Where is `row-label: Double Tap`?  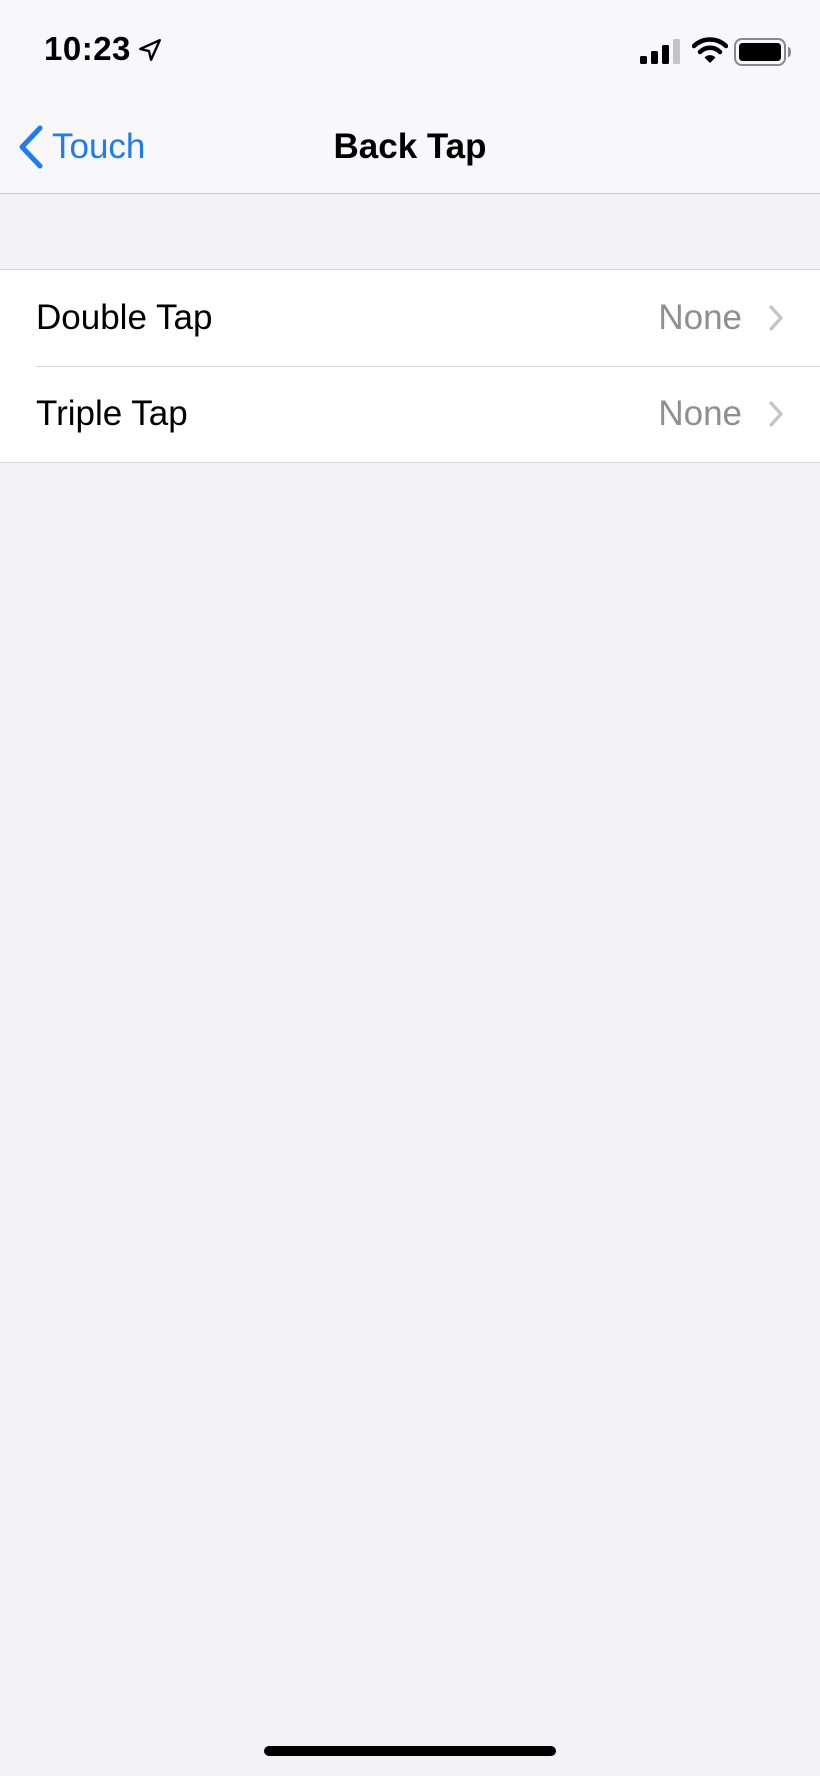 row-label: Double Tap is located at coordinates (124, 317).